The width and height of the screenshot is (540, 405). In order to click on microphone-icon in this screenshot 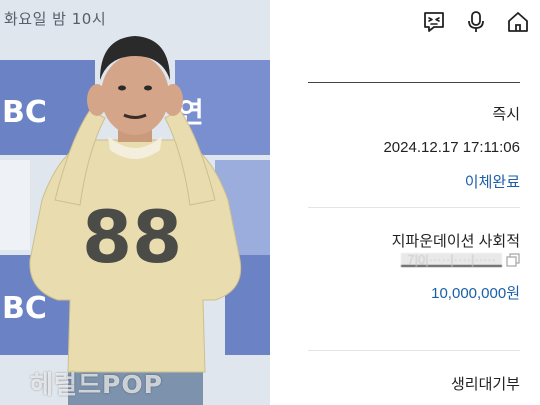, I will do `click(476, 21)`.